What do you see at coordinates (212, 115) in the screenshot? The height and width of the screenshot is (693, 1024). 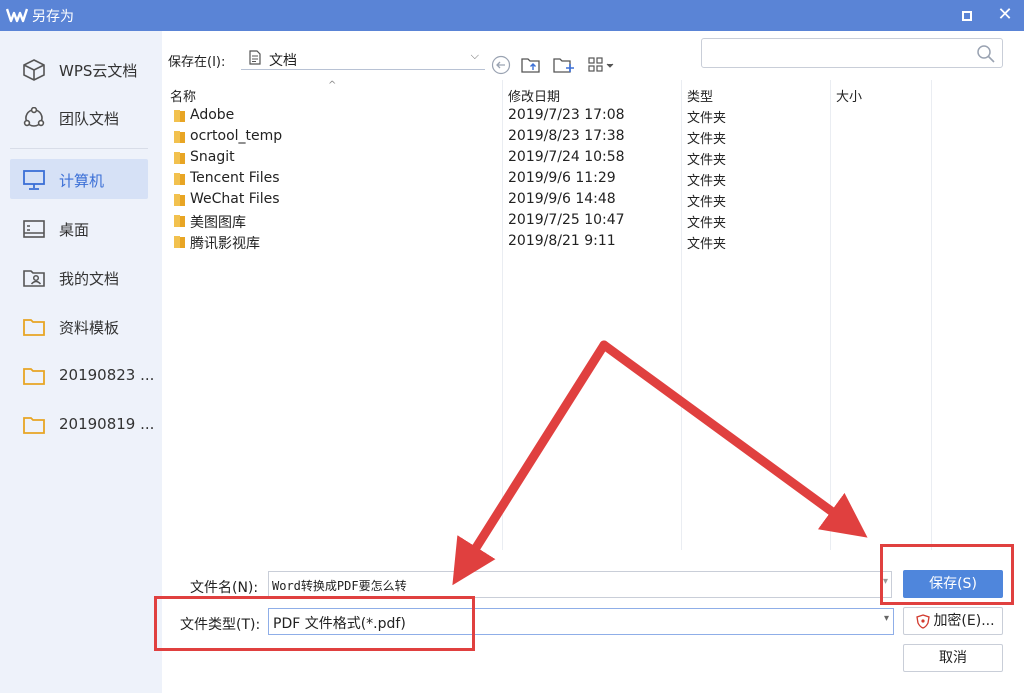 I see `file-name: Adobe` at bounding box center [212, 115].